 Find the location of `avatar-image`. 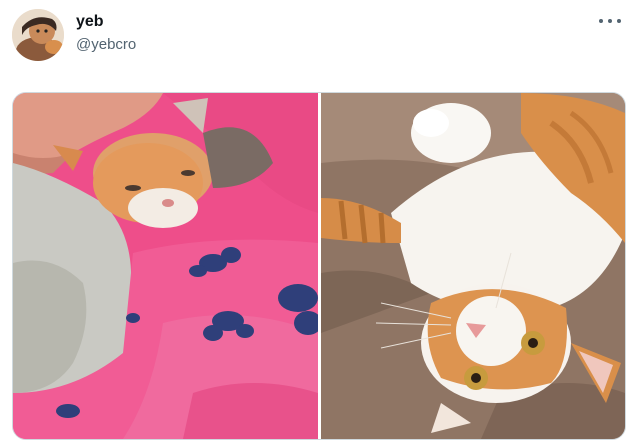

avatar-image is located at coordinates (38, 35).